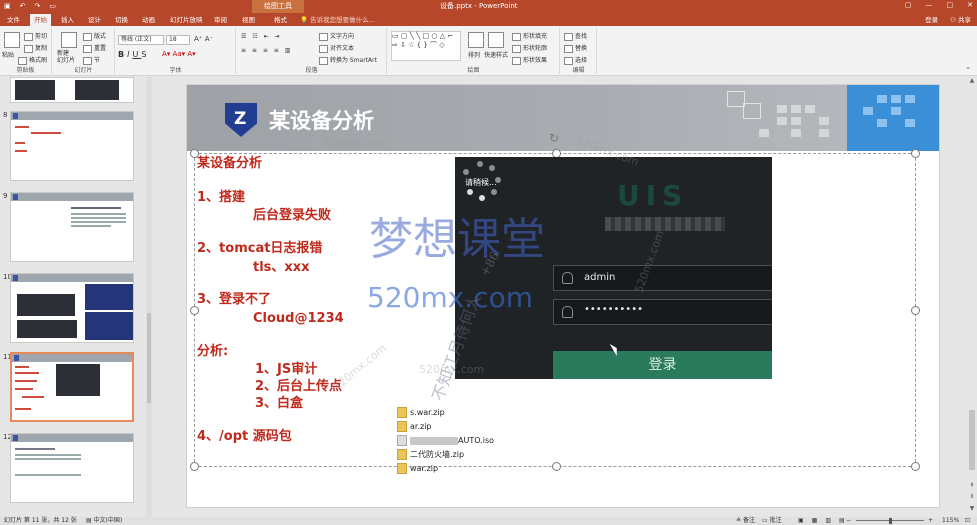  Describe the element at coordinates (890, 521) in the screenshot. I see `zoom-slider-thumb` at that location.